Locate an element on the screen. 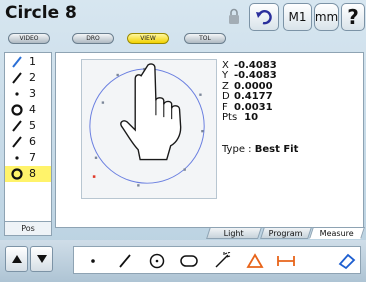 This screenshot has width=366, height=282. circle-tool-button is located at coordinates (157, 261).